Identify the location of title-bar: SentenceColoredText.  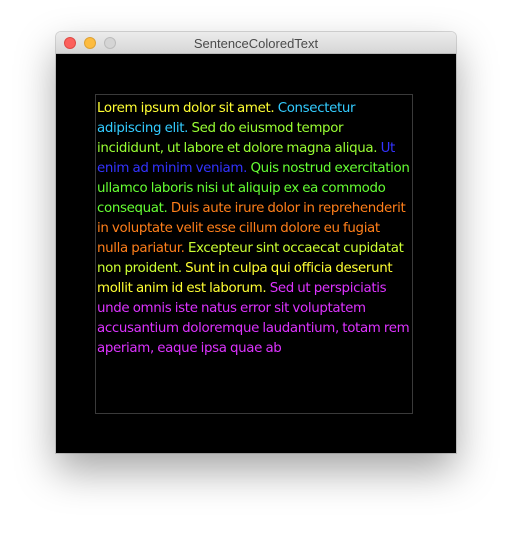
(256, 43).